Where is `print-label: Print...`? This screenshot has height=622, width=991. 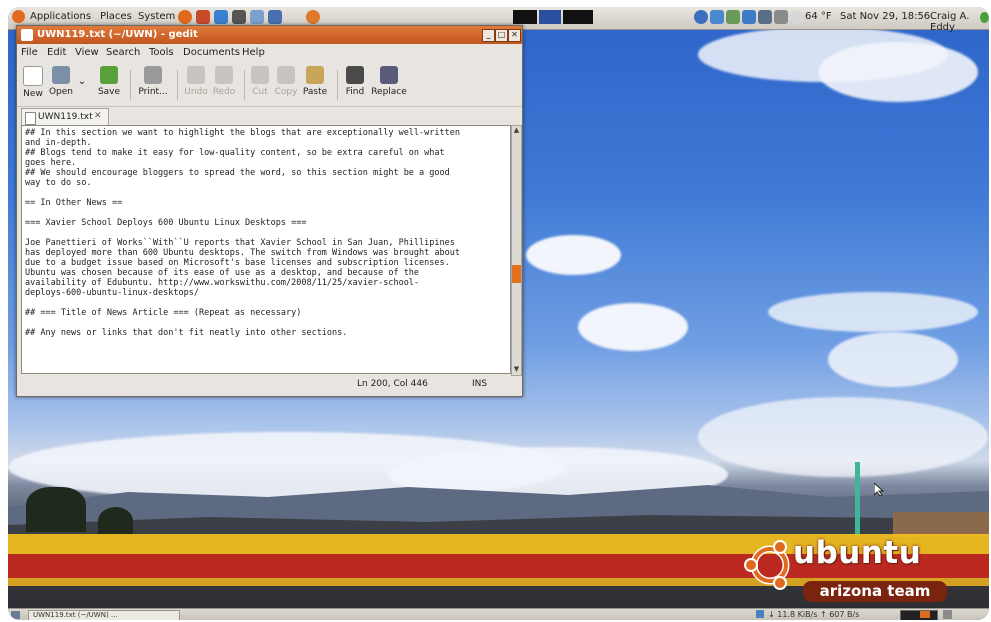
print-label: Print... is located at coordinates (153, 92).